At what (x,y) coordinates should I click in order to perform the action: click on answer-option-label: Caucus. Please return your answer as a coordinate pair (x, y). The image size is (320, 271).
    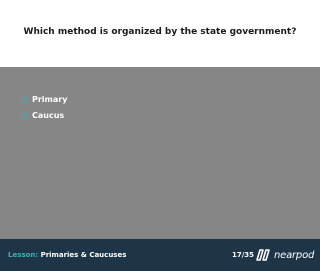
    Looking at the image, I should click on (48, 115).